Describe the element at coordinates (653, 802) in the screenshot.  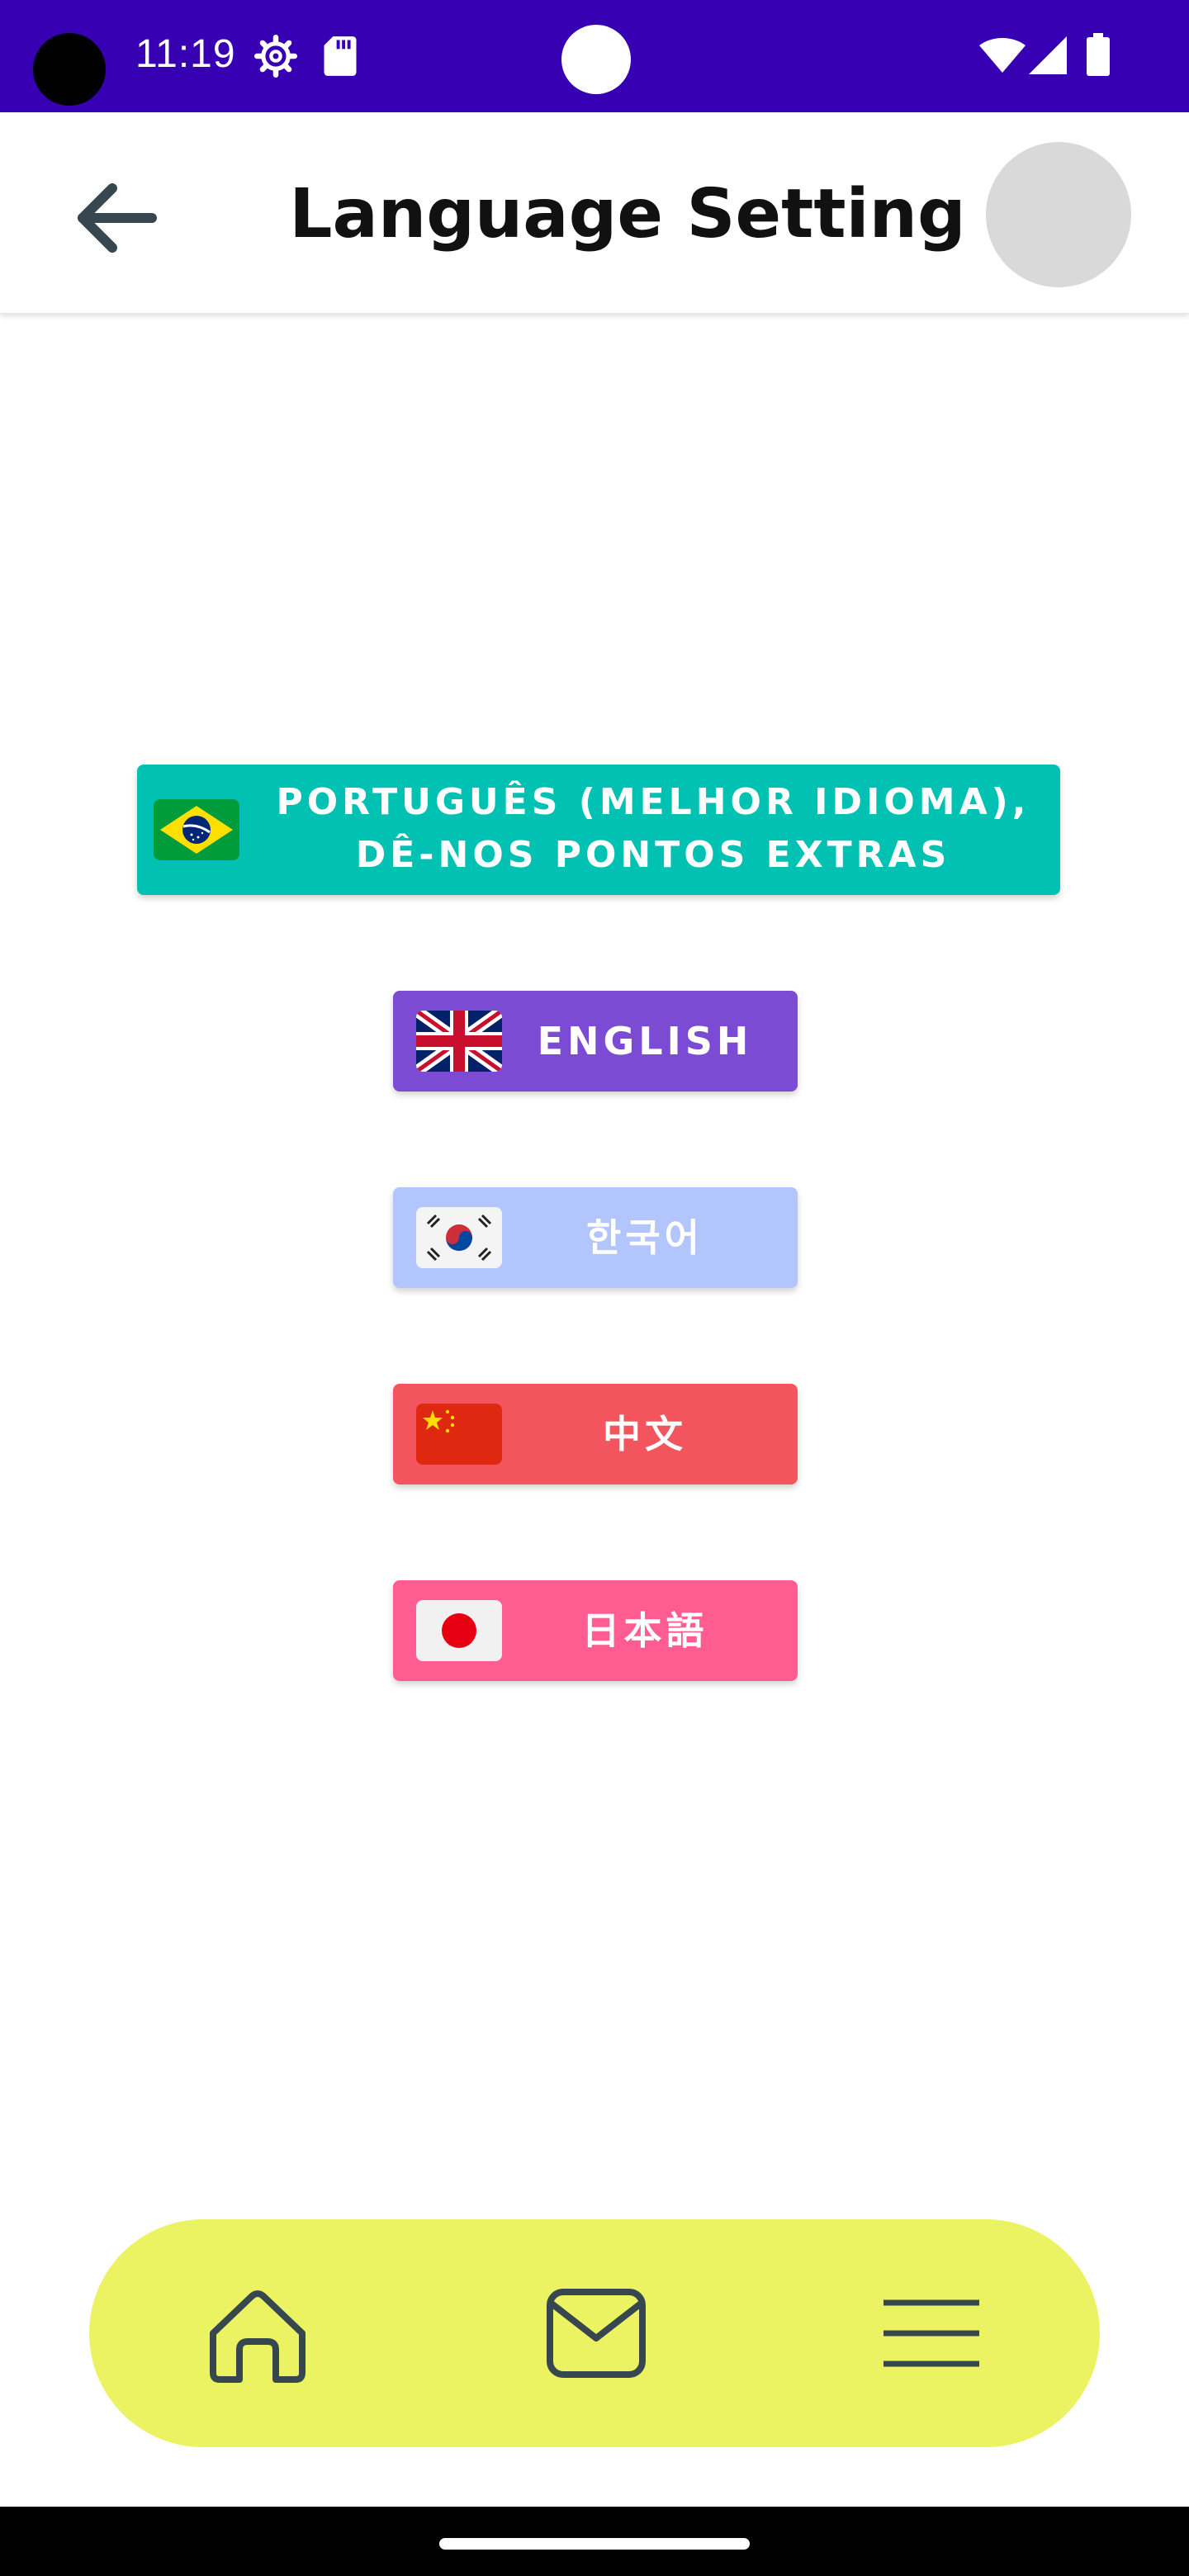
I see `language-label-portuguese-line1: PORTUGUÊS (MELHOR IDIOMA),` at that location.